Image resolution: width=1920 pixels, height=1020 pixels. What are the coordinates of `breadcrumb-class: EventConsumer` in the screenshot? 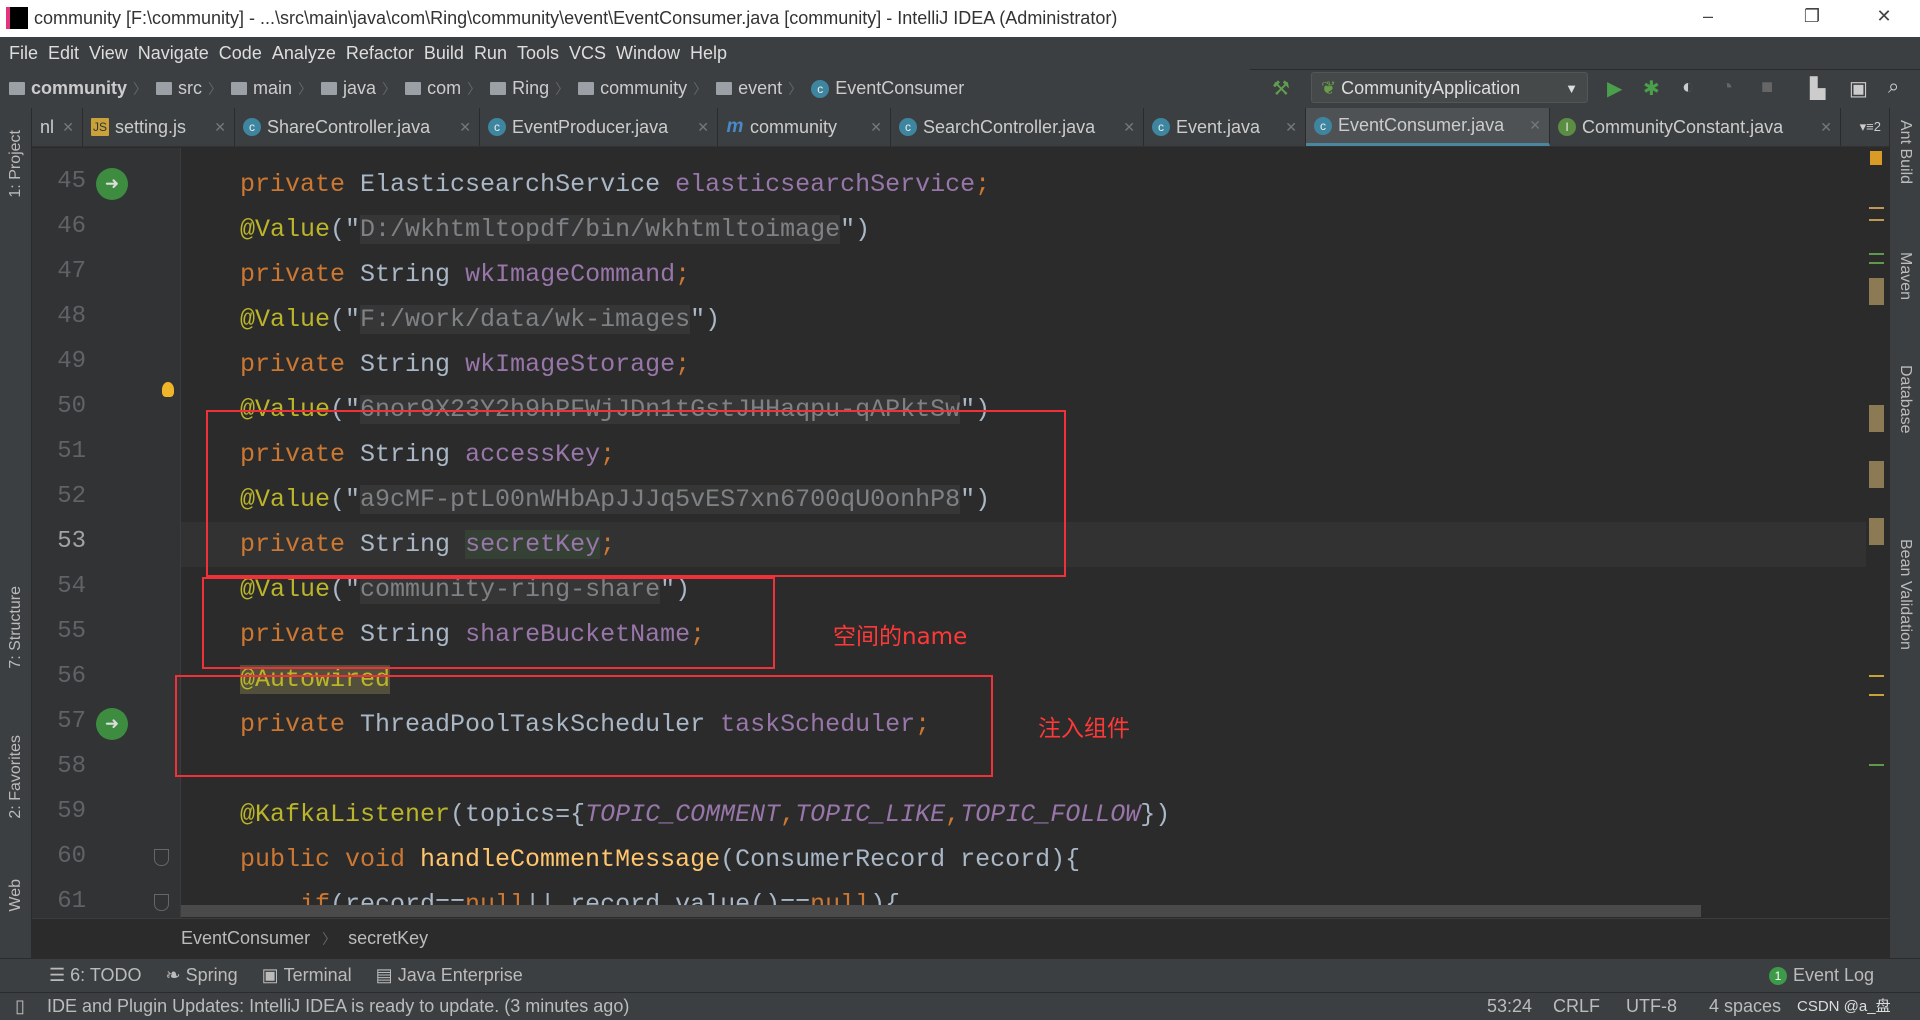 It's located at (245, 938).